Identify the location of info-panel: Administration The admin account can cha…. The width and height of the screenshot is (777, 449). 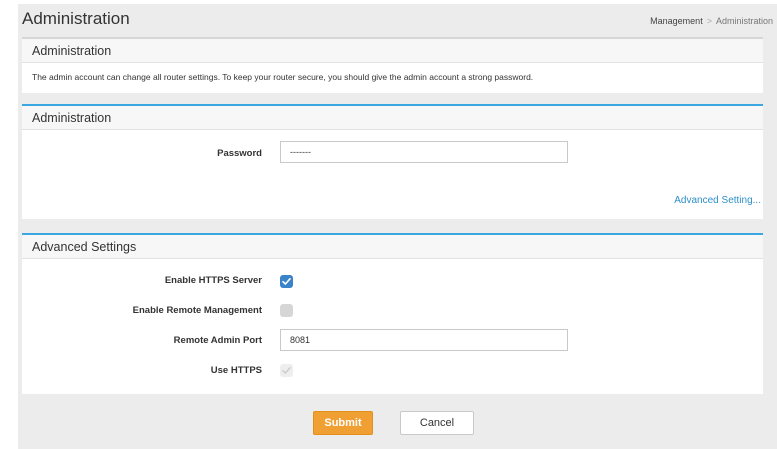
(392, 65).